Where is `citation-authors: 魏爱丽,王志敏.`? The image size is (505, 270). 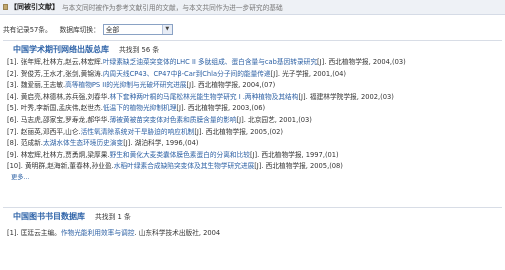
citation-authors: 魏爱丽,王志敏. is located at coordinates (43, 85).